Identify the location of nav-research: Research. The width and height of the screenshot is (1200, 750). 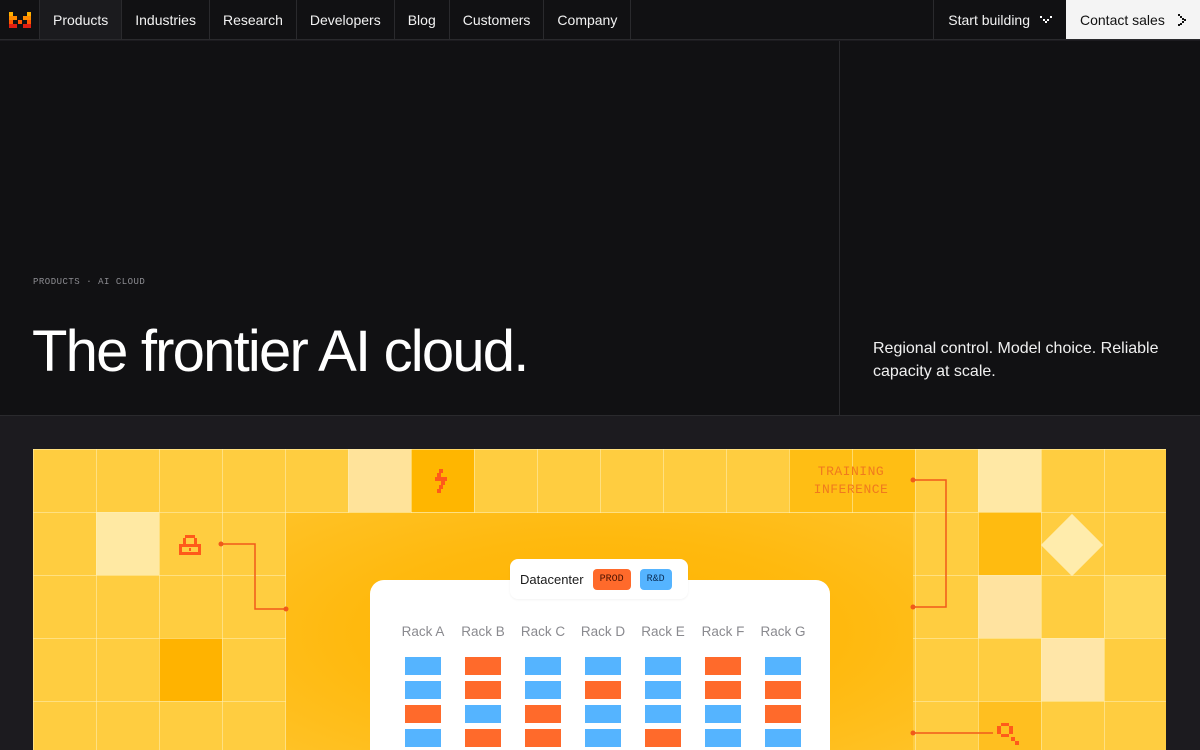
(253, 19).